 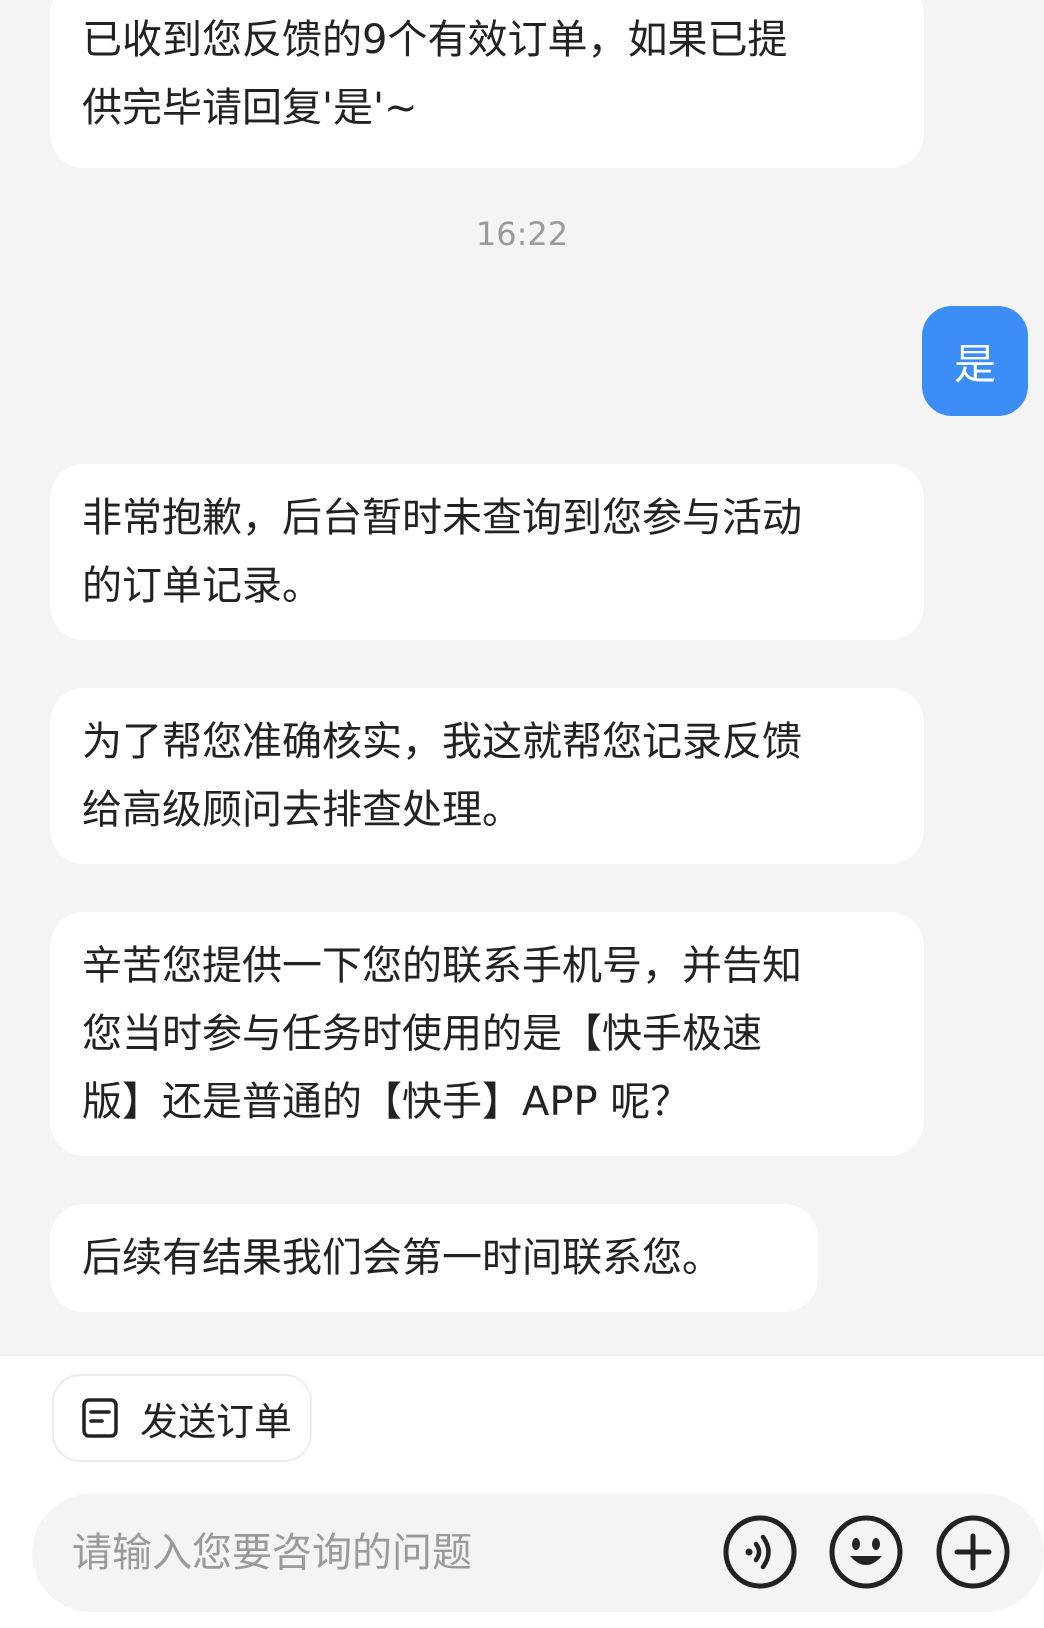 I want to click on voice-icon, so click(x=760, y=1552).